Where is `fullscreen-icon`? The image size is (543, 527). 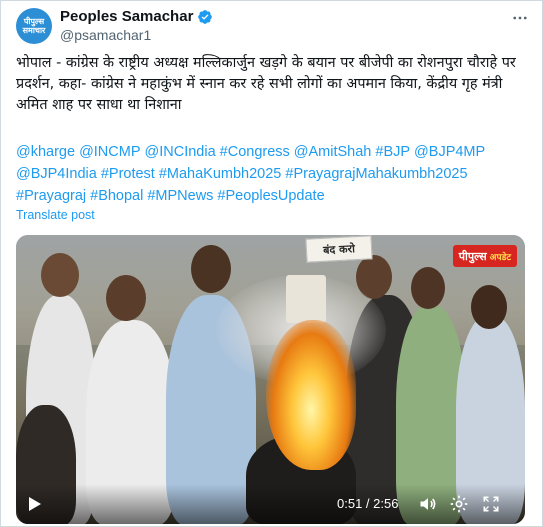 fullscreen-icon is located at coordinates (491, 504).